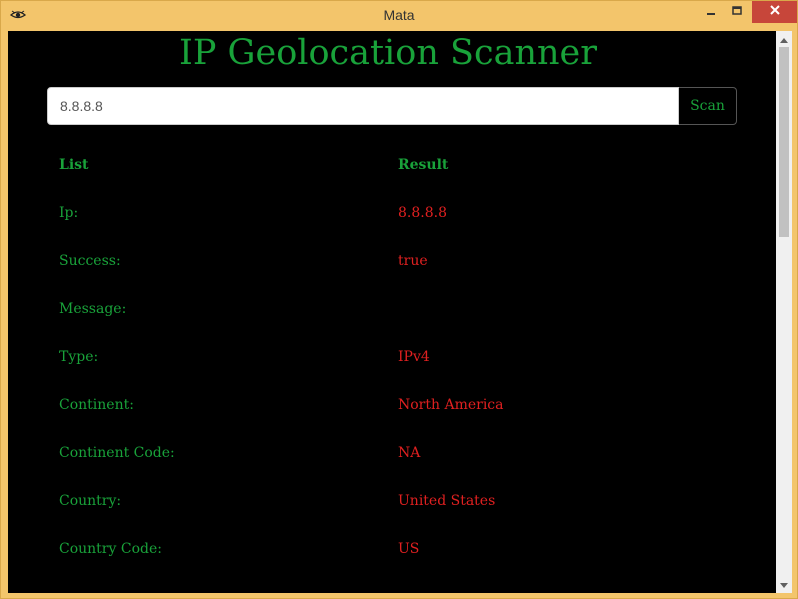 This screenshot has height=599, width=798. Describe the element at coordinates (451, 405) in the screenshot. I see `row-value: North America` at that location.